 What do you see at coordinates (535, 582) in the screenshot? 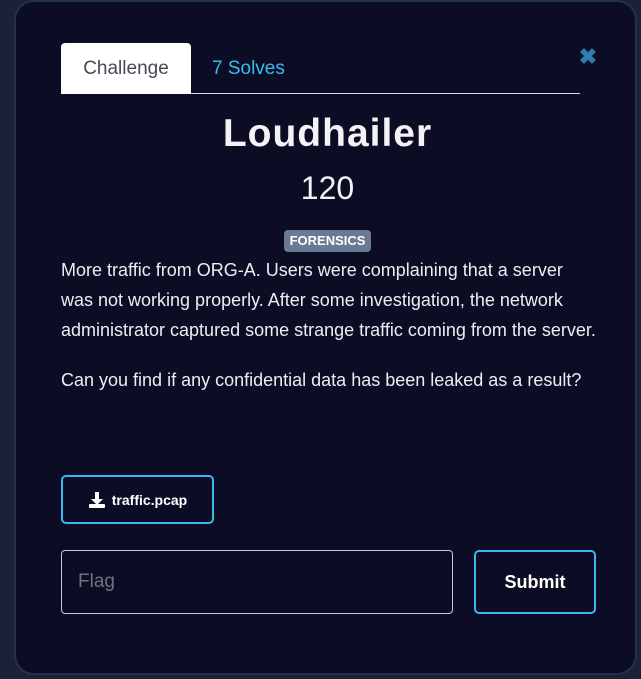
I see `submit-button: Submit` at bounding box center [535, 582].